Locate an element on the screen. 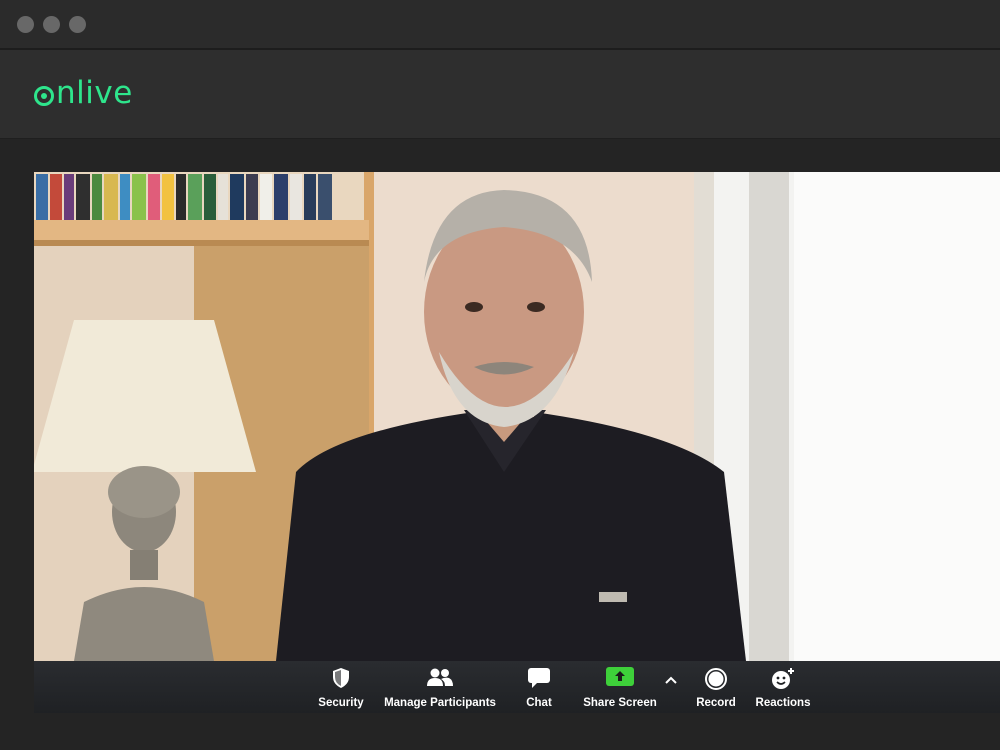  security-button: Security is located at coordinates (341, 687).